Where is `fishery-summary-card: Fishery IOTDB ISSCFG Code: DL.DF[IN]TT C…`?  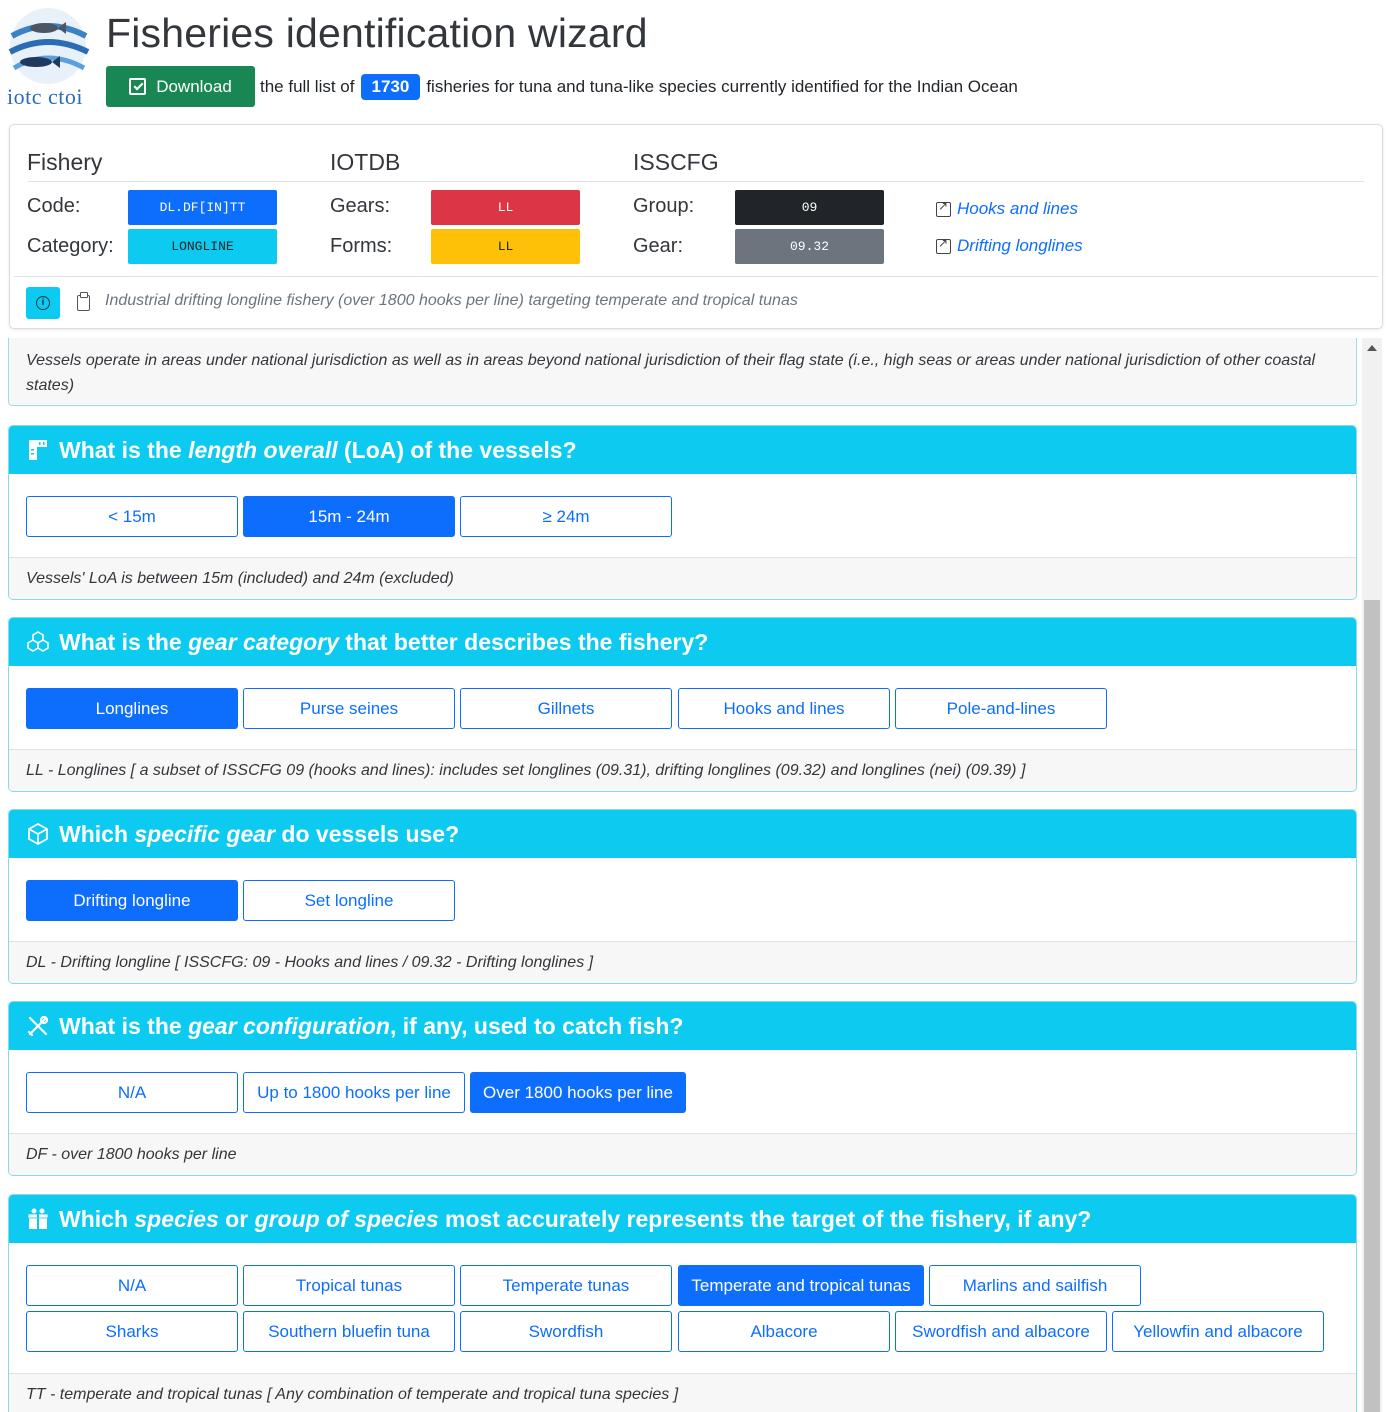
fishery-summary-card: Fishery IOTDB ISSCFG Code: DL.DF[IN]TT C… is located at coordinates (696, 226).